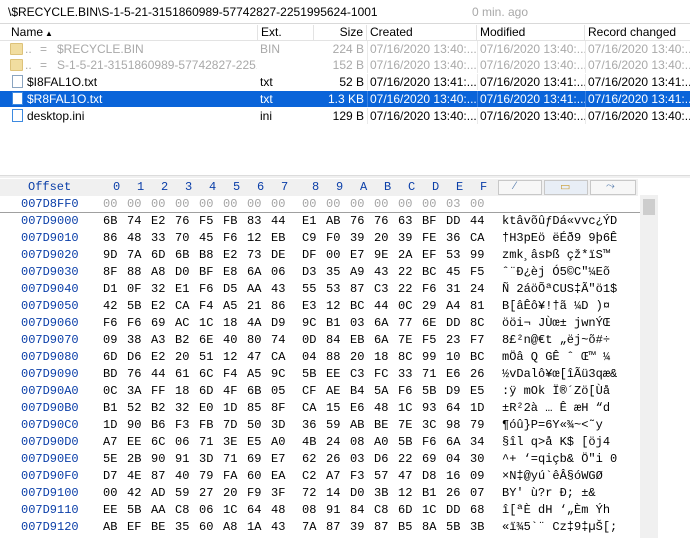 The height and width of the screenshot is (538, 690). What do you see at coordinates (161, 493) in the screenshot?
I see `hex-byte: AD` at bounding box center [161, 493].